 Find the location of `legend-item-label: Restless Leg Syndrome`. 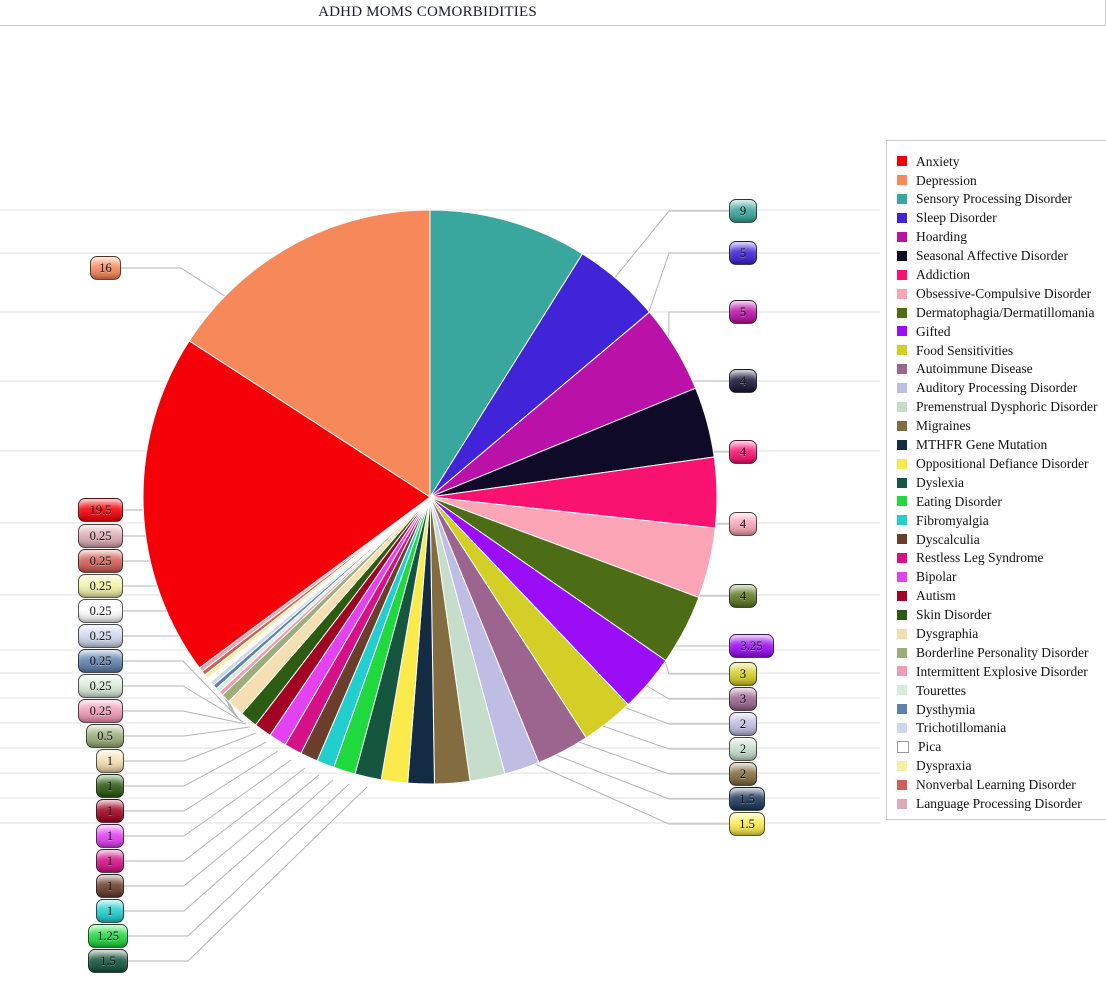

legend-item-label: Restless Leg Syndrome is located at coordinates (980, 558).